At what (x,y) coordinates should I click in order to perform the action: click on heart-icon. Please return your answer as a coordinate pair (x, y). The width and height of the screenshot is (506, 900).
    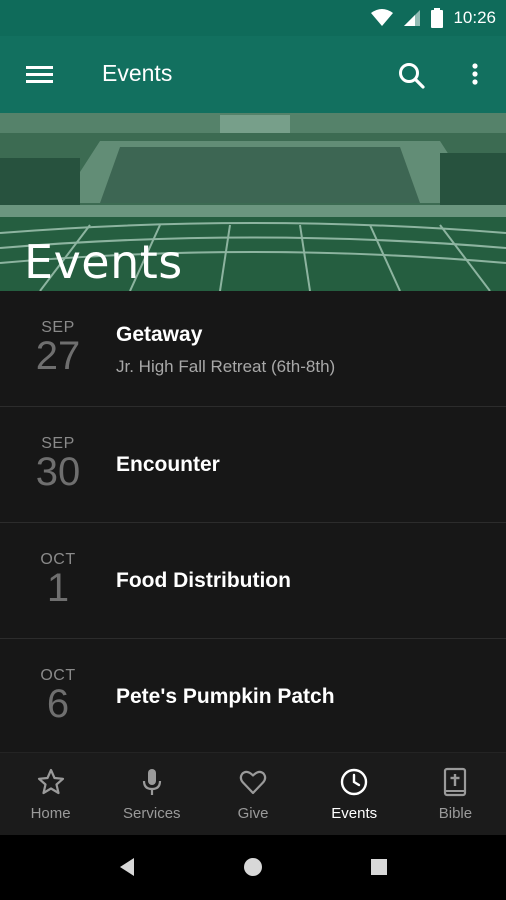
    Looking at the image, I should click on (253, 782).